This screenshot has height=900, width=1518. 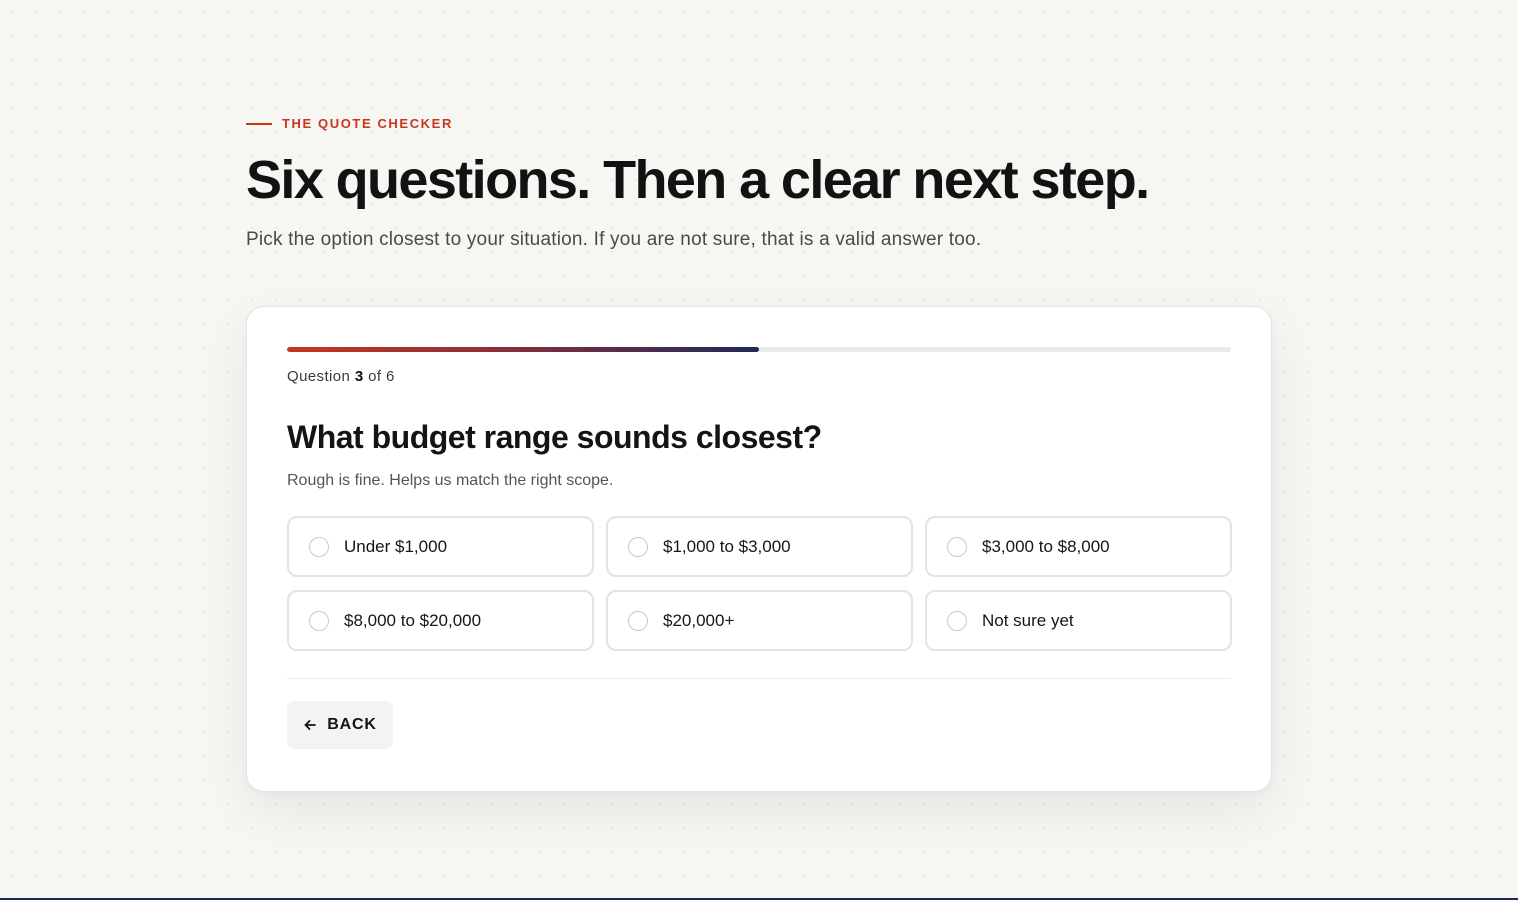 What do you see at coordinates (759, 620) in the screenshot?
I see `option-20000-plus: $20,000+` at bounding box center [759, 620].